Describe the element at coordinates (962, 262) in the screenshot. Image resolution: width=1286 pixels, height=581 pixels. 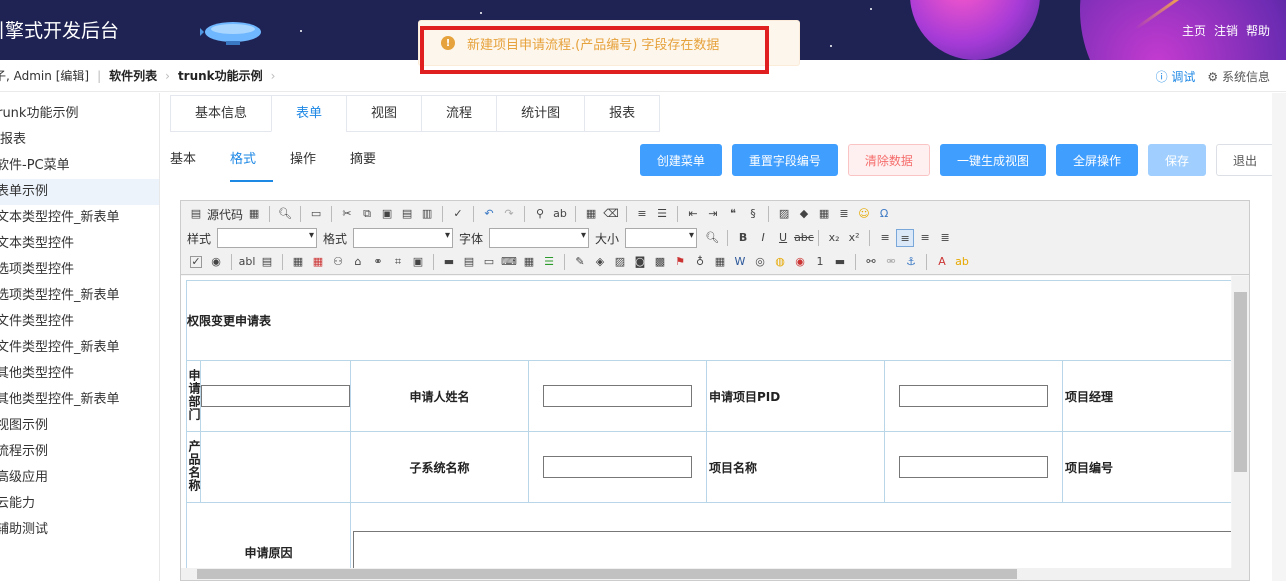
I see `background-color-icon: ab` at that location.